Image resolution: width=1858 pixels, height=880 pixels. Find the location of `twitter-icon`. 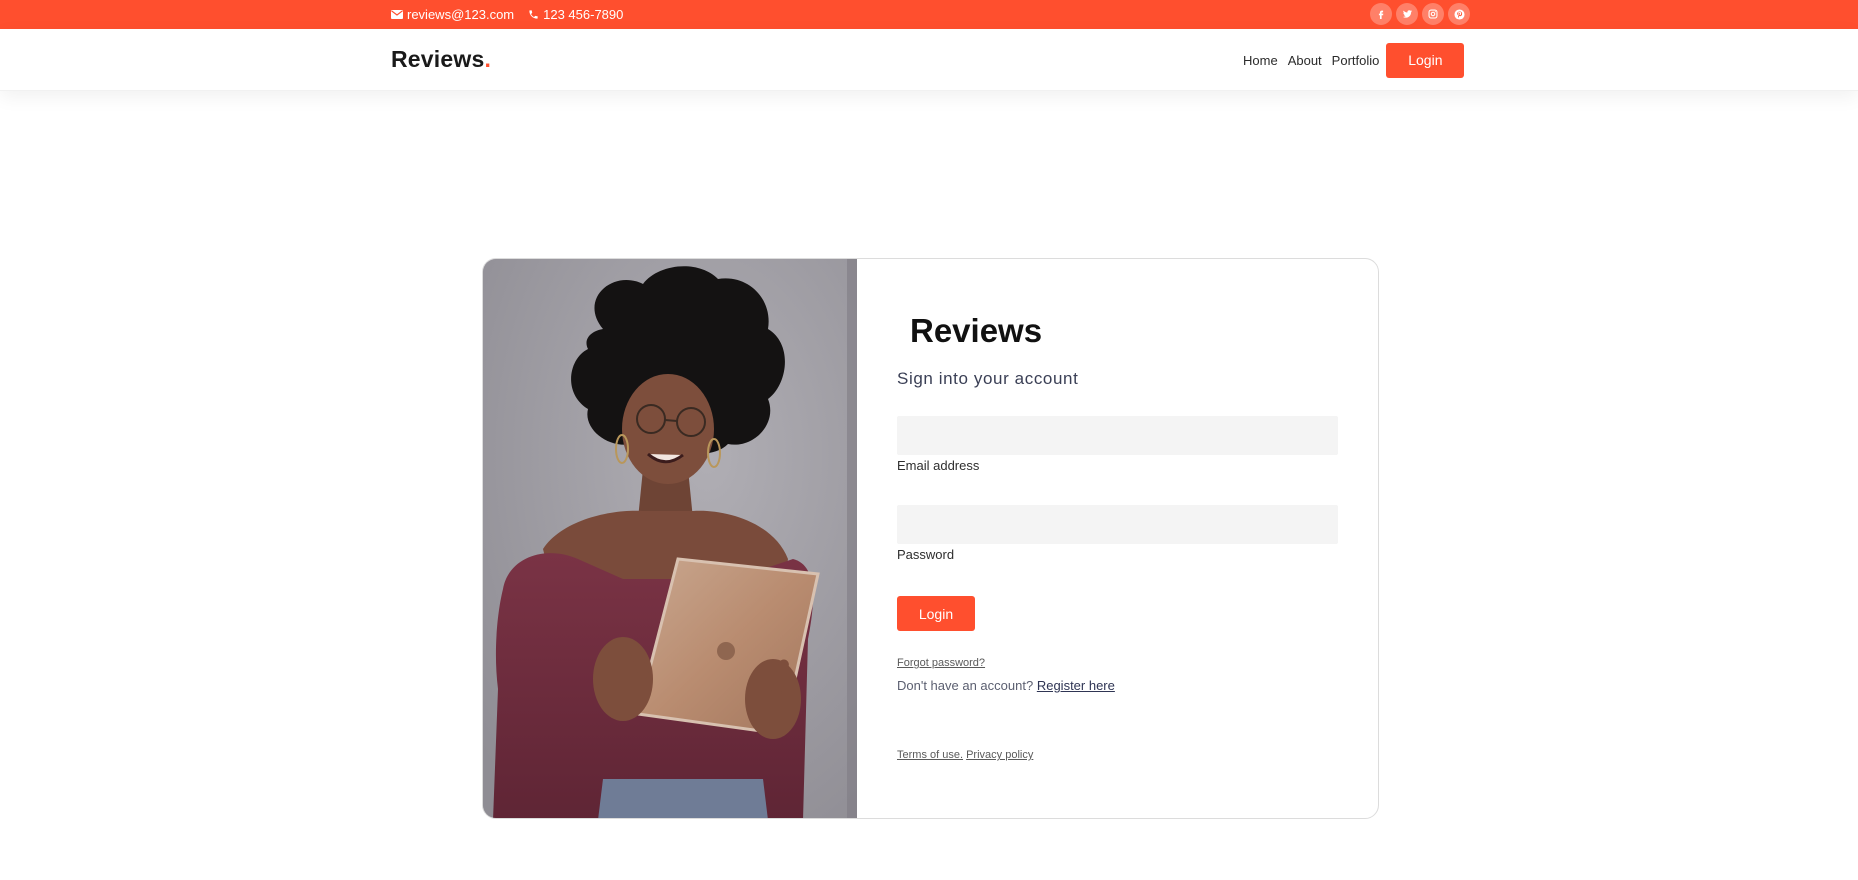

twitter-icon is located at coordinates (1407, 14).